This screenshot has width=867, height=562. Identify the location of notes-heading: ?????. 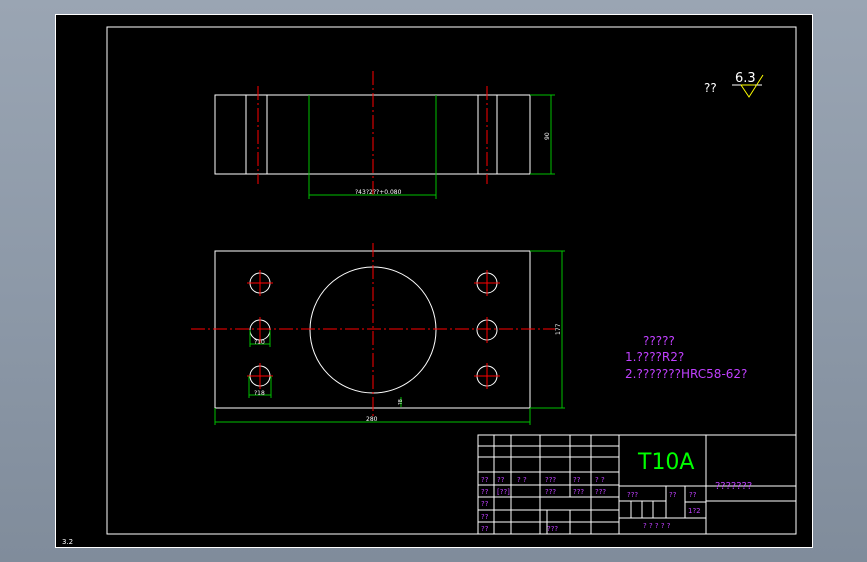
(659, 341).